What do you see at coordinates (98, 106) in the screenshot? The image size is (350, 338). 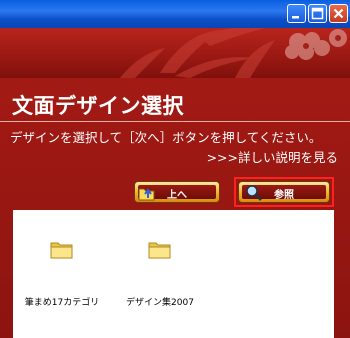 I see `page-title: 文面デザイン選択` at bounding box center [98, 106].